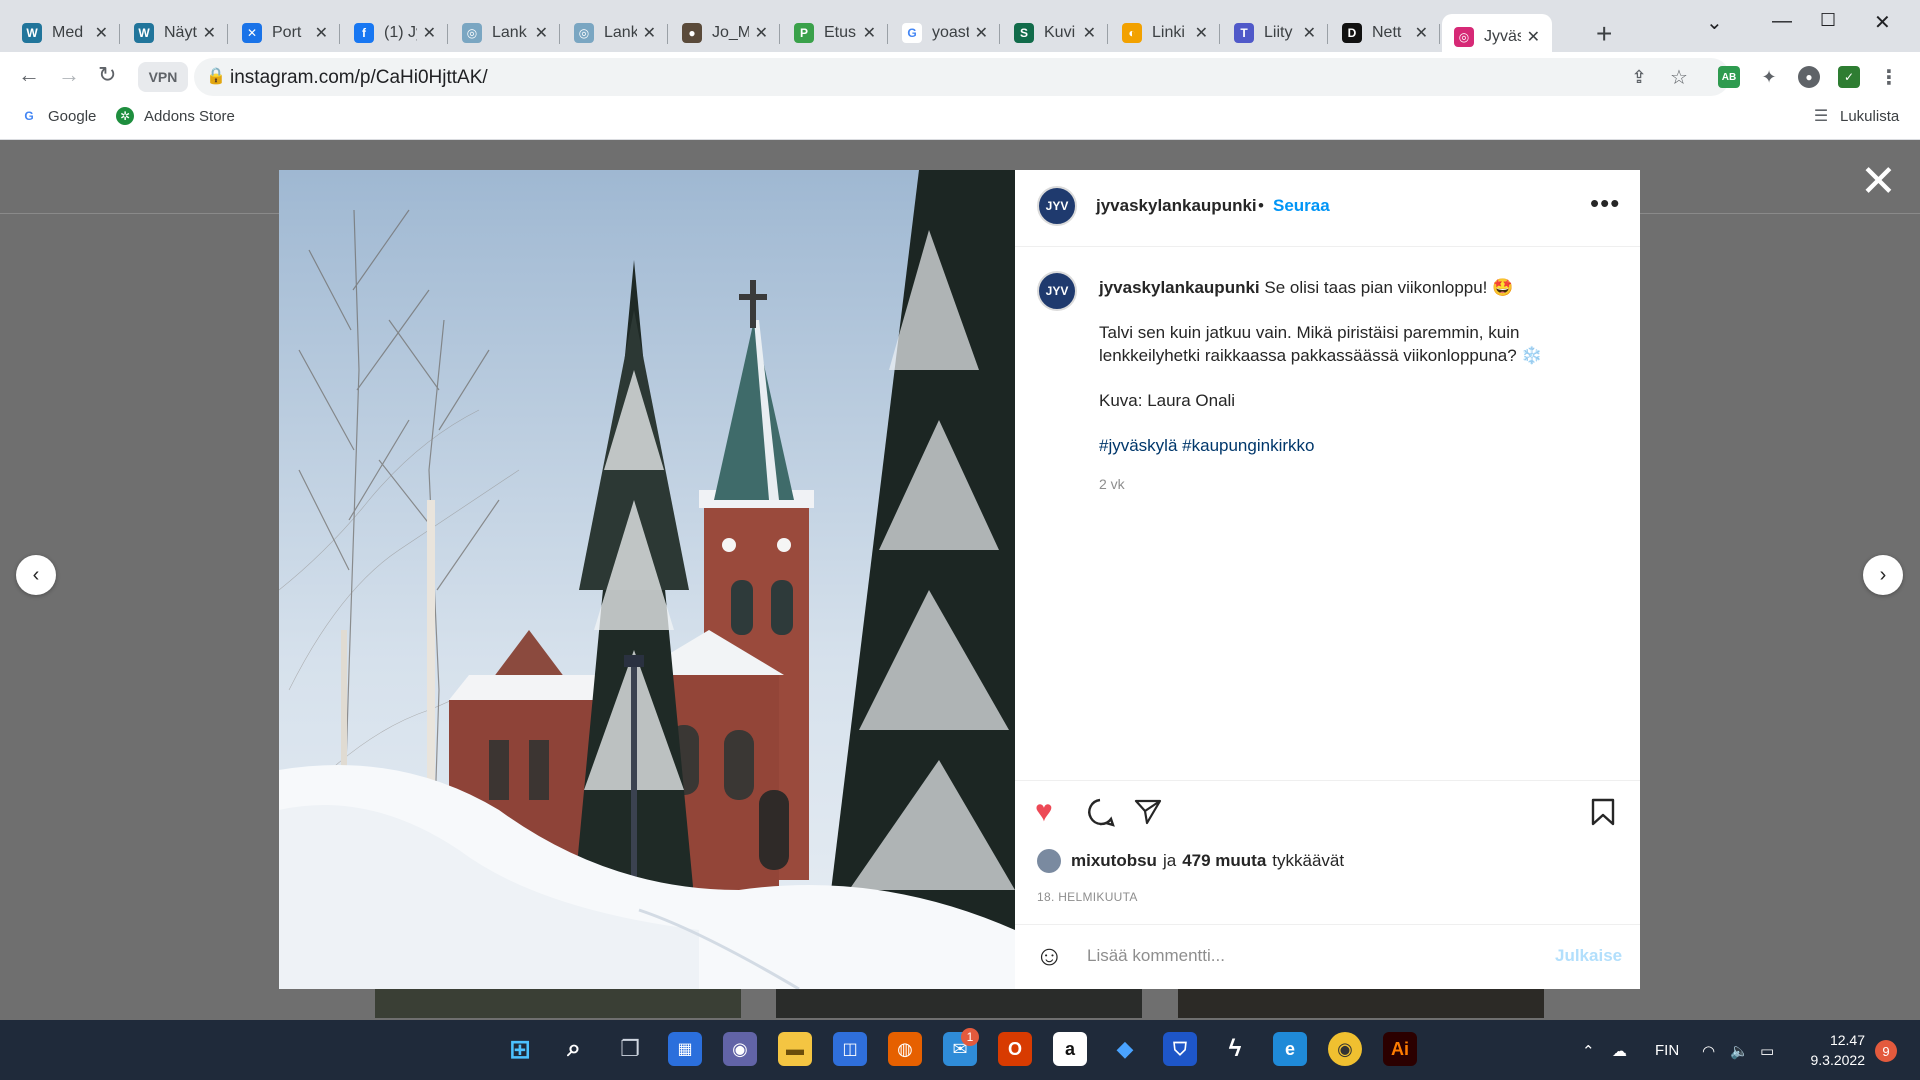 This screenshot has width=1920, height=1080. What do you see at coordinates (1179, 287) in the screenshot?
I see `caption-username: jyvaskylankaupunki` at bounding box center [1179, 287].